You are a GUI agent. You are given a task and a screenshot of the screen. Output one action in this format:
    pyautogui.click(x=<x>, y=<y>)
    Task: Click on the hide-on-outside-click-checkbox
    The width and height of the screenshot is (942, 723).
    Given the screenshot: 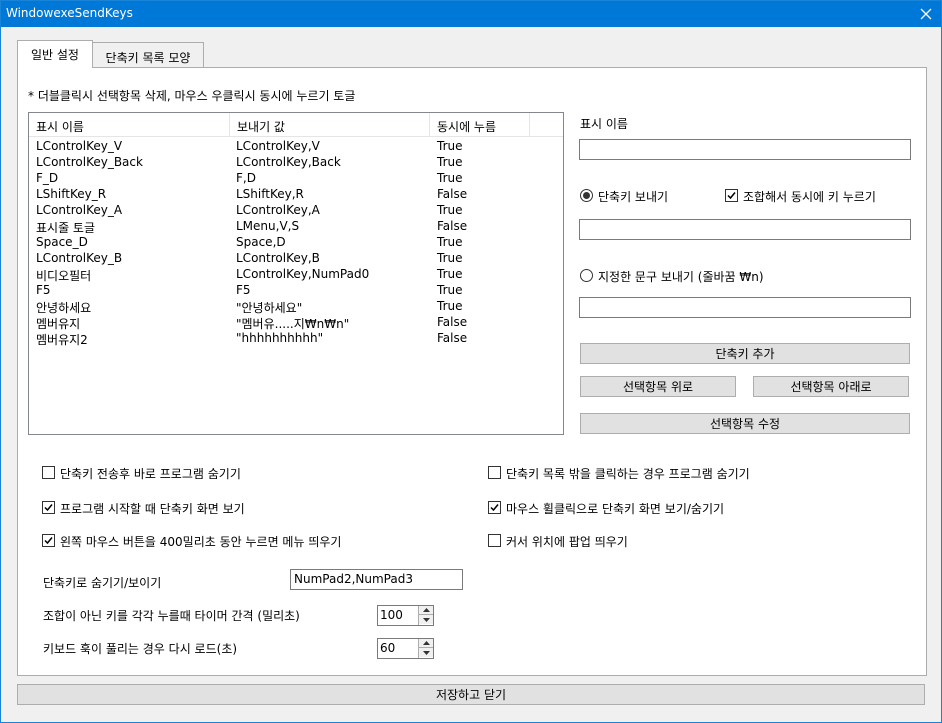 What is the action you would take?
    pyautogui.click(x=494, y=472)
    